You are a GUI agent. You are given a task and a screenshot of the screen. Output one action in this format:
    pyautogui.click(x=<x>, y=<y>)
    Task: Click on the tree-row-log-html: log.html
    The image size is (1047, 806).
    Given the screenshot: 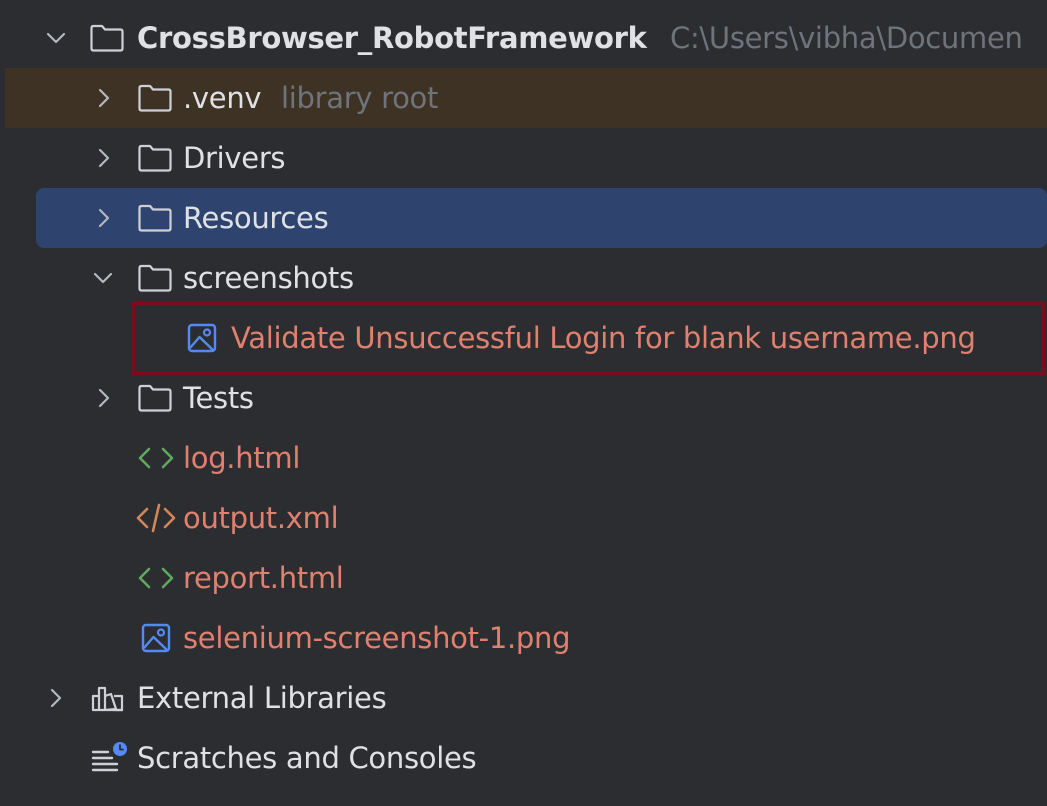 What is the action you would take?
    pyautogui.click(x=523, y=458)
    